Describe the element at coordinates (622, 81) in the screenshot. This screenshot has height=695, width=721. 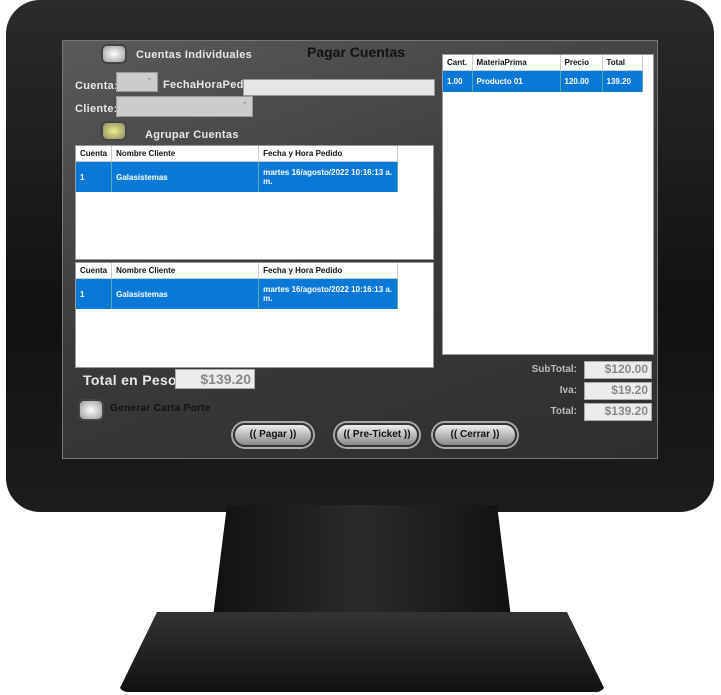
I see `cell: 139.20` at that location.